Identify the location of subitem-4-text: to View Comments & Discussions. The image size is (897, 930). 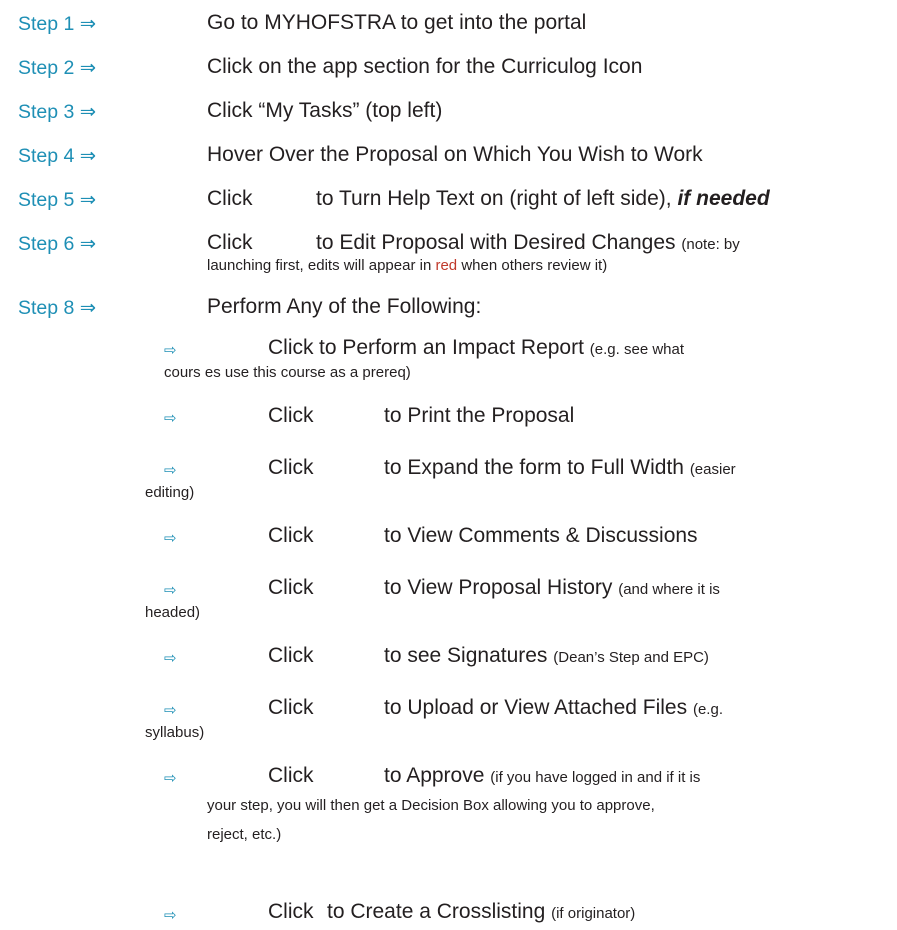
(541, 535).